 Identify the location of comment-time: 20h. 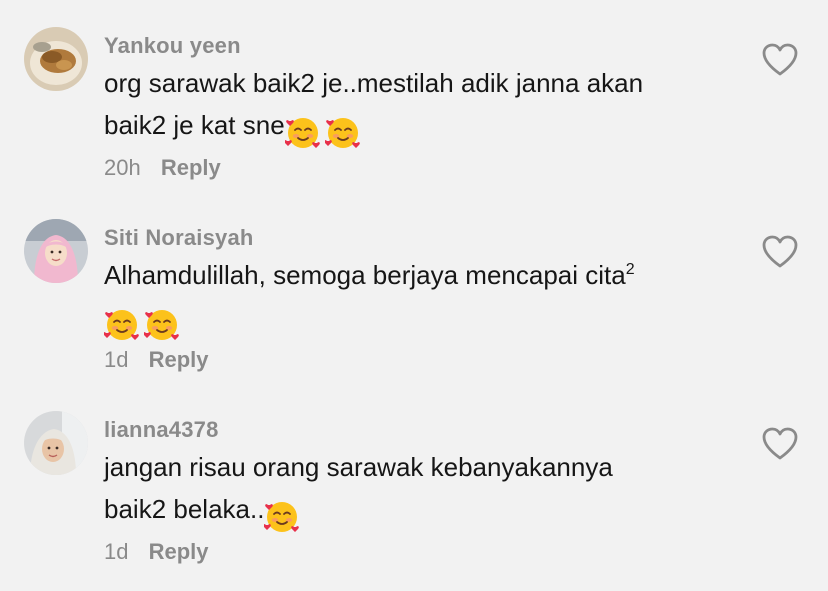
(122, 167).